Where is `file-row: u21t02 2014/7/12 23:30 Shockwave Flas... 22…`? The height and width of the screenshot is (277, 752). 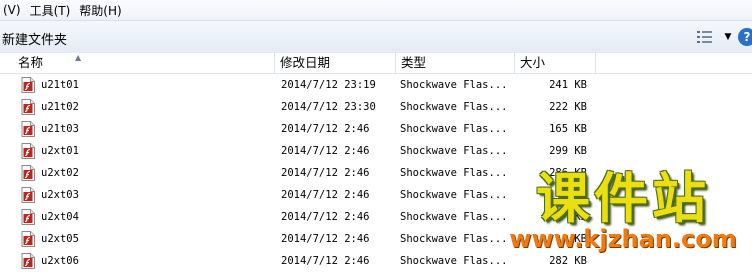
file-row: u21t02 2014/7/12 23:30 Shockwave Flas... 22… is located at coordinates (376, 107).